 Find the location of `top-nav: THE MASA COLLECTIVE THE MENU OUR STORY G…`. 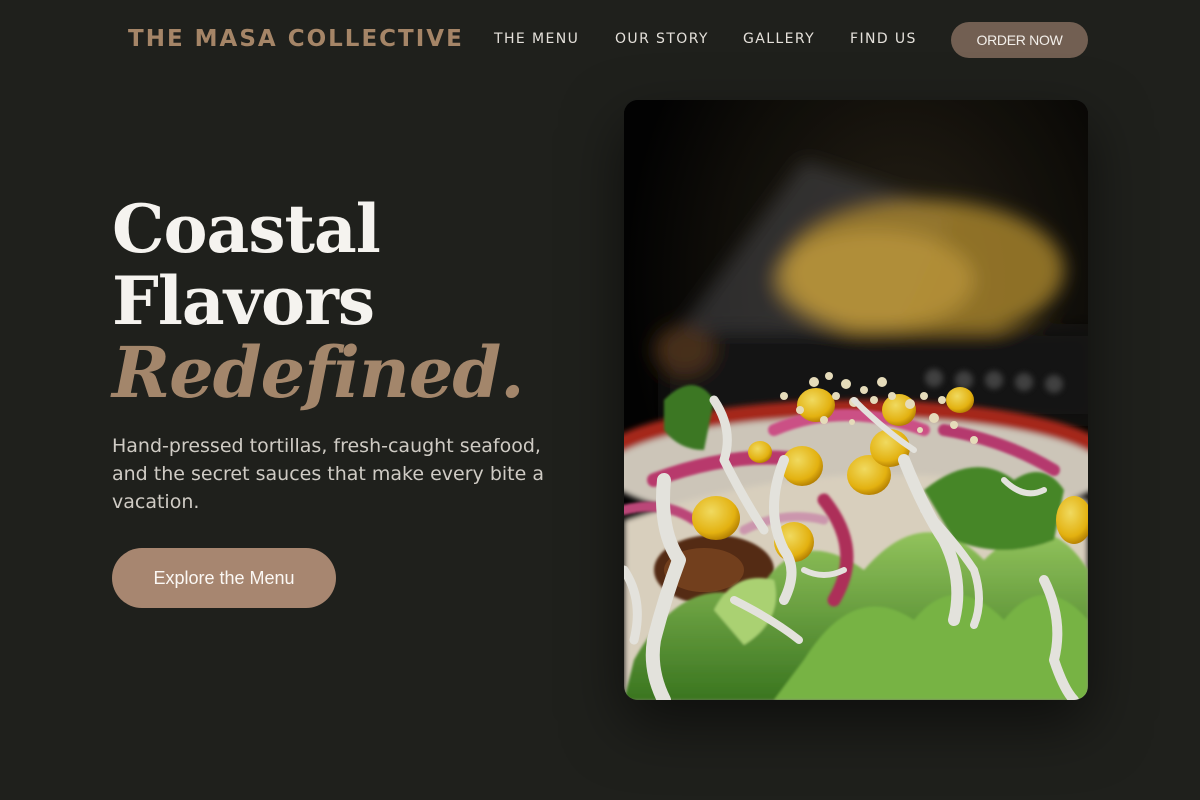

top-nav: THE MASA COLLECTIVE THE MENU OUR STORY G… is located at coordinates (600, 39).